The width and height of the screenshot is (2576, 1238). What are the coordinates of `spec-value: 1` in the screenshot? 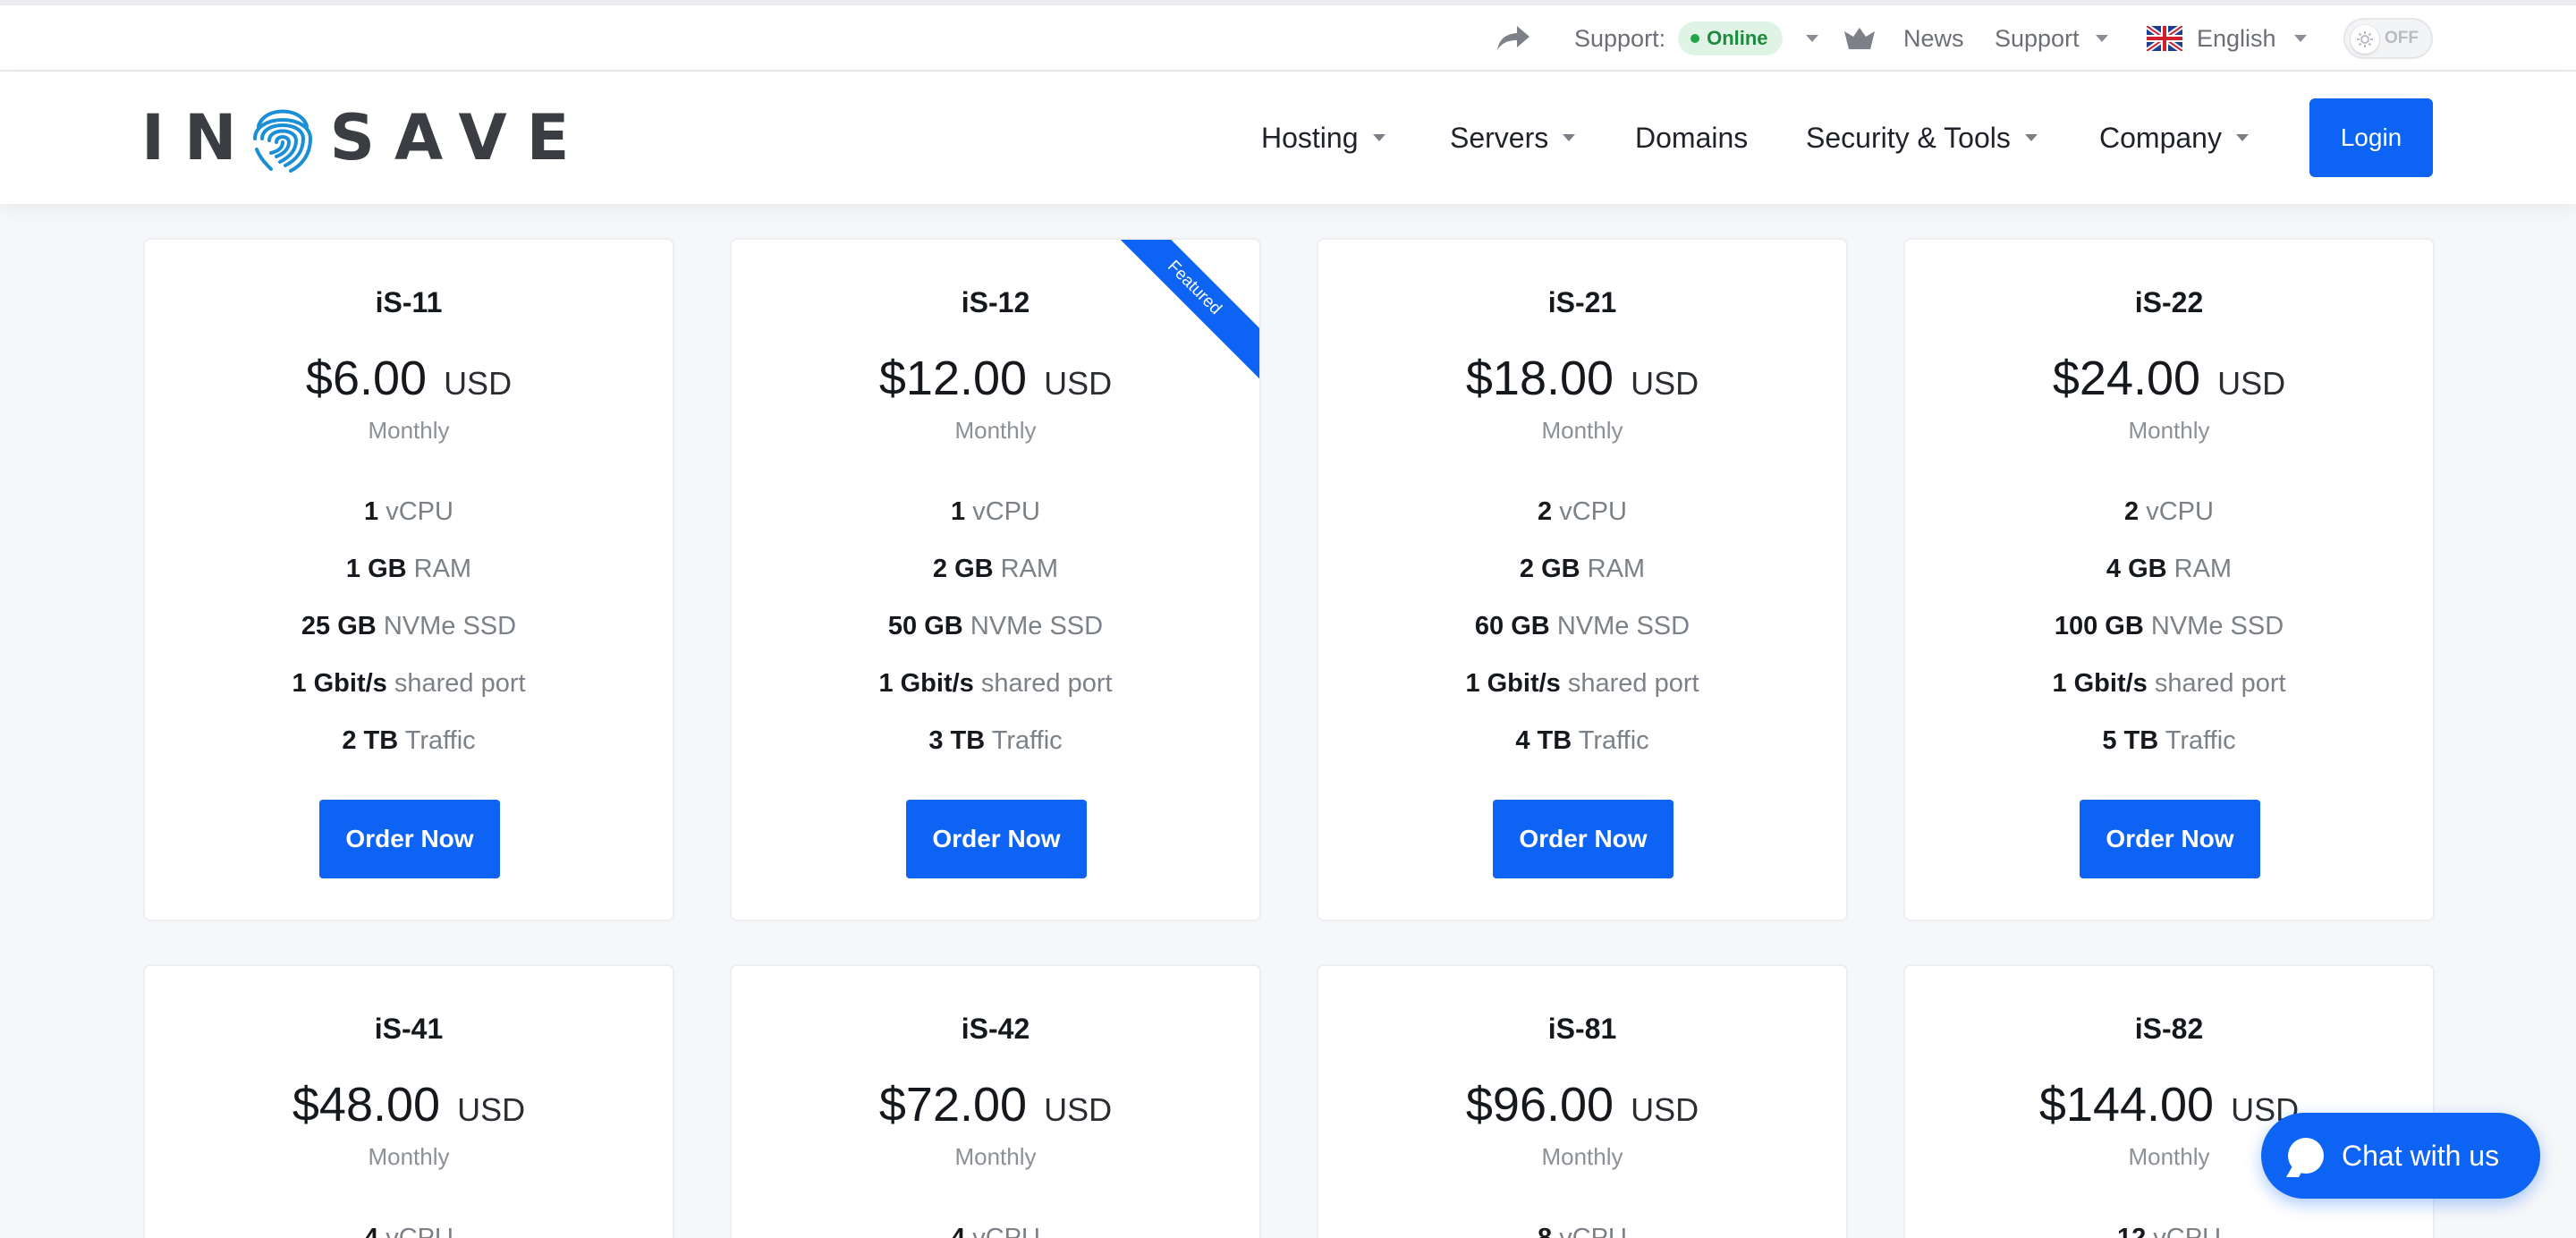 It's located at (371, 511).